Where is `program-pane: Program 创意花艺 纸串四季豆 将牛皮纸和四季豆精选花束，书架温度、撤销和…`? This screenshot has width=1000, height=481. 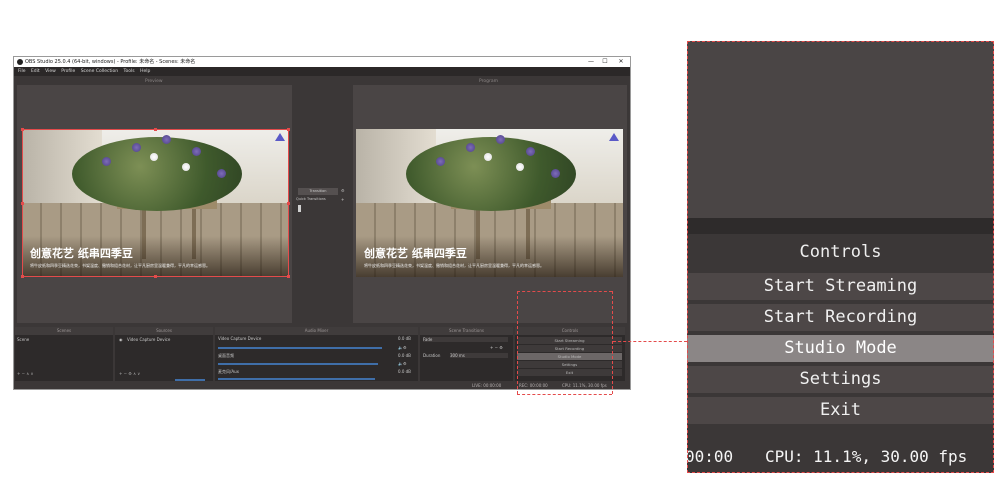
program-pane: Program 创意花艺 纸串四季豆 将牛皮纸和四季豆精选花束，书架温度、撤销和… is located at coordinates (490, 201).